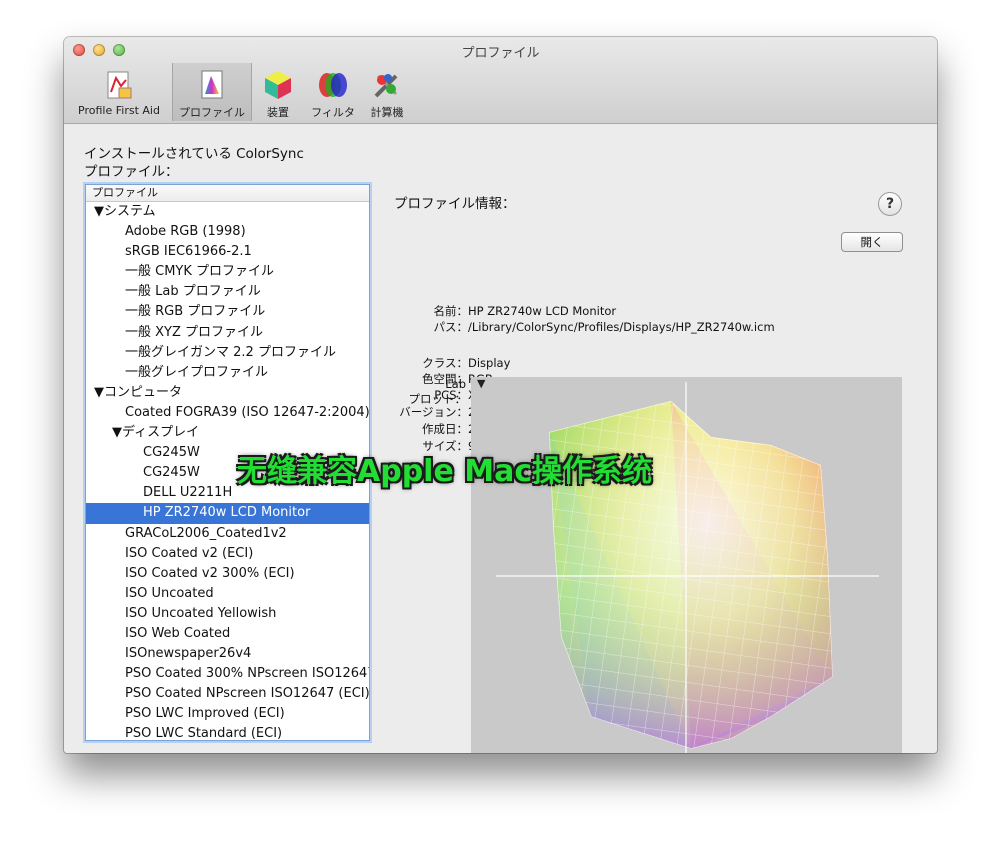 The image size is (1000, 843). Describe the element at coordinates (227, 353) in the screenshot. I see `profile-row: 一般グレイガンマ 2.2 プロファイル` at that location.